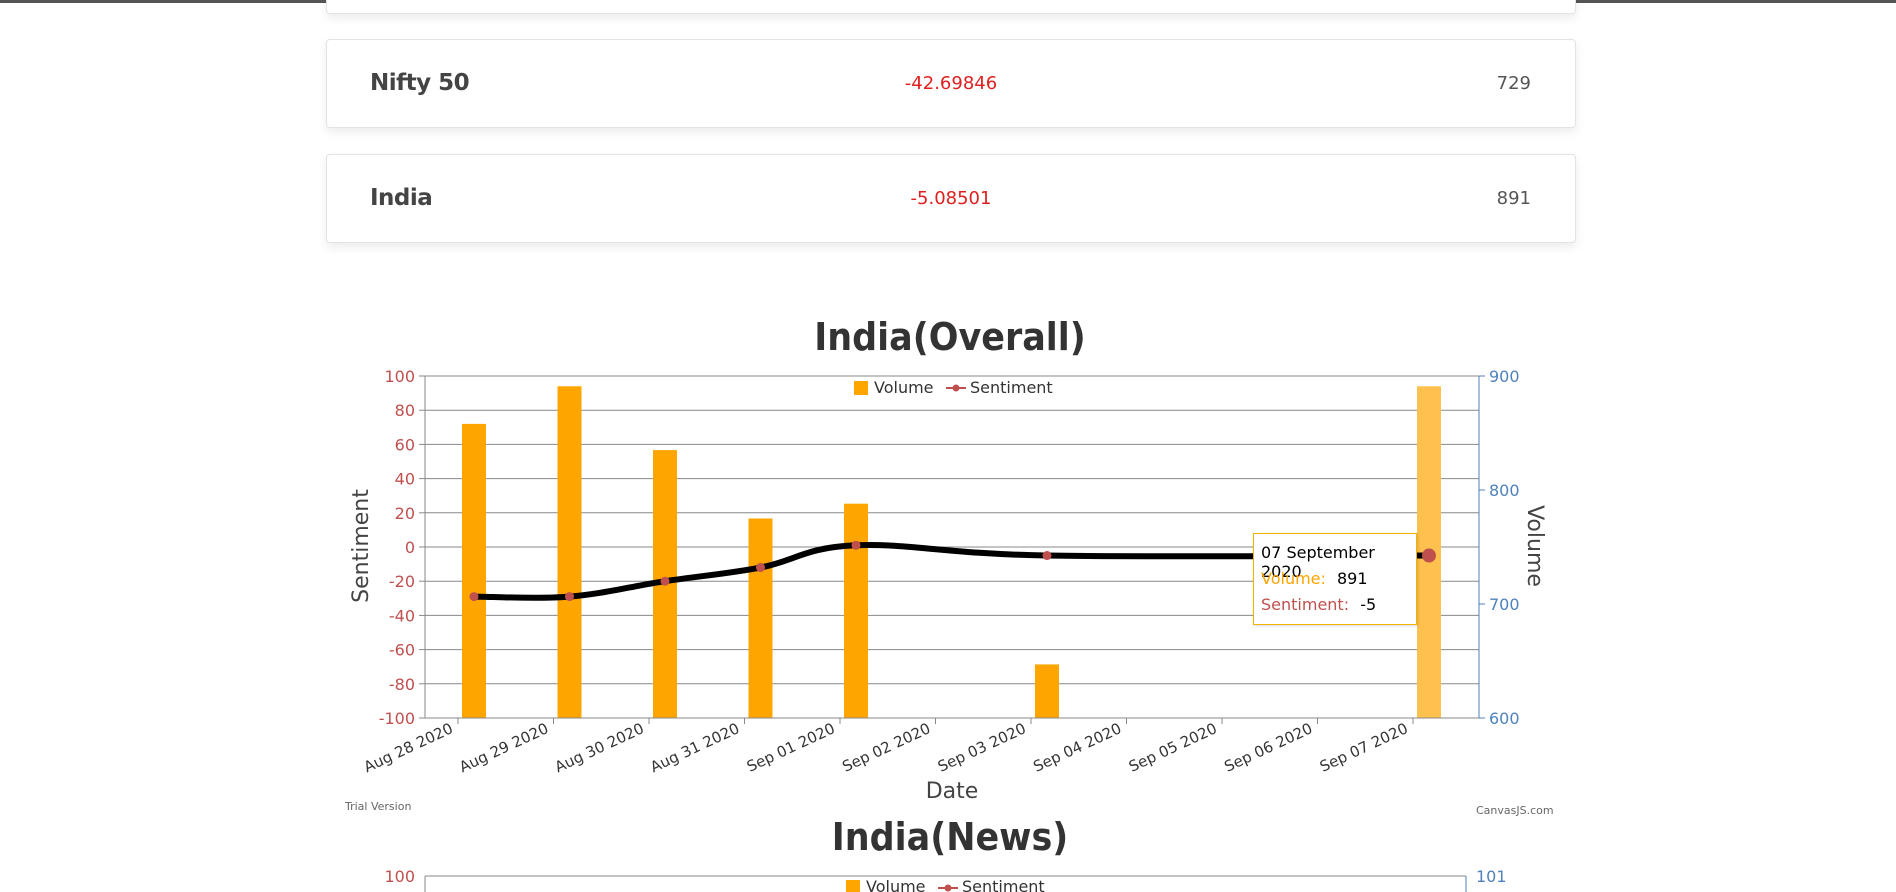 This screenshot has height=892, width=1896. Describe the element at coordinates (1368, 604) in the screenshot. I see `tooltip-sentiment-value: -5` at that location.